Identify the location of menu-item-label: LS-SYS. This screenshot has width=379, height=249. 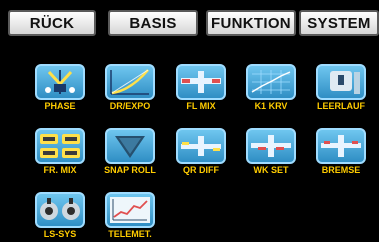
(60, 234).